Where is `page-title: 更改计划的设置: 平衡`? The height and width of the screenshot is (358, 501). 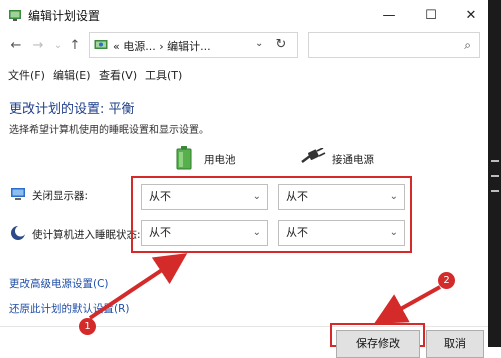
page-title: 更改计划的设置: 平衡 is located at coordinates (72, 109).